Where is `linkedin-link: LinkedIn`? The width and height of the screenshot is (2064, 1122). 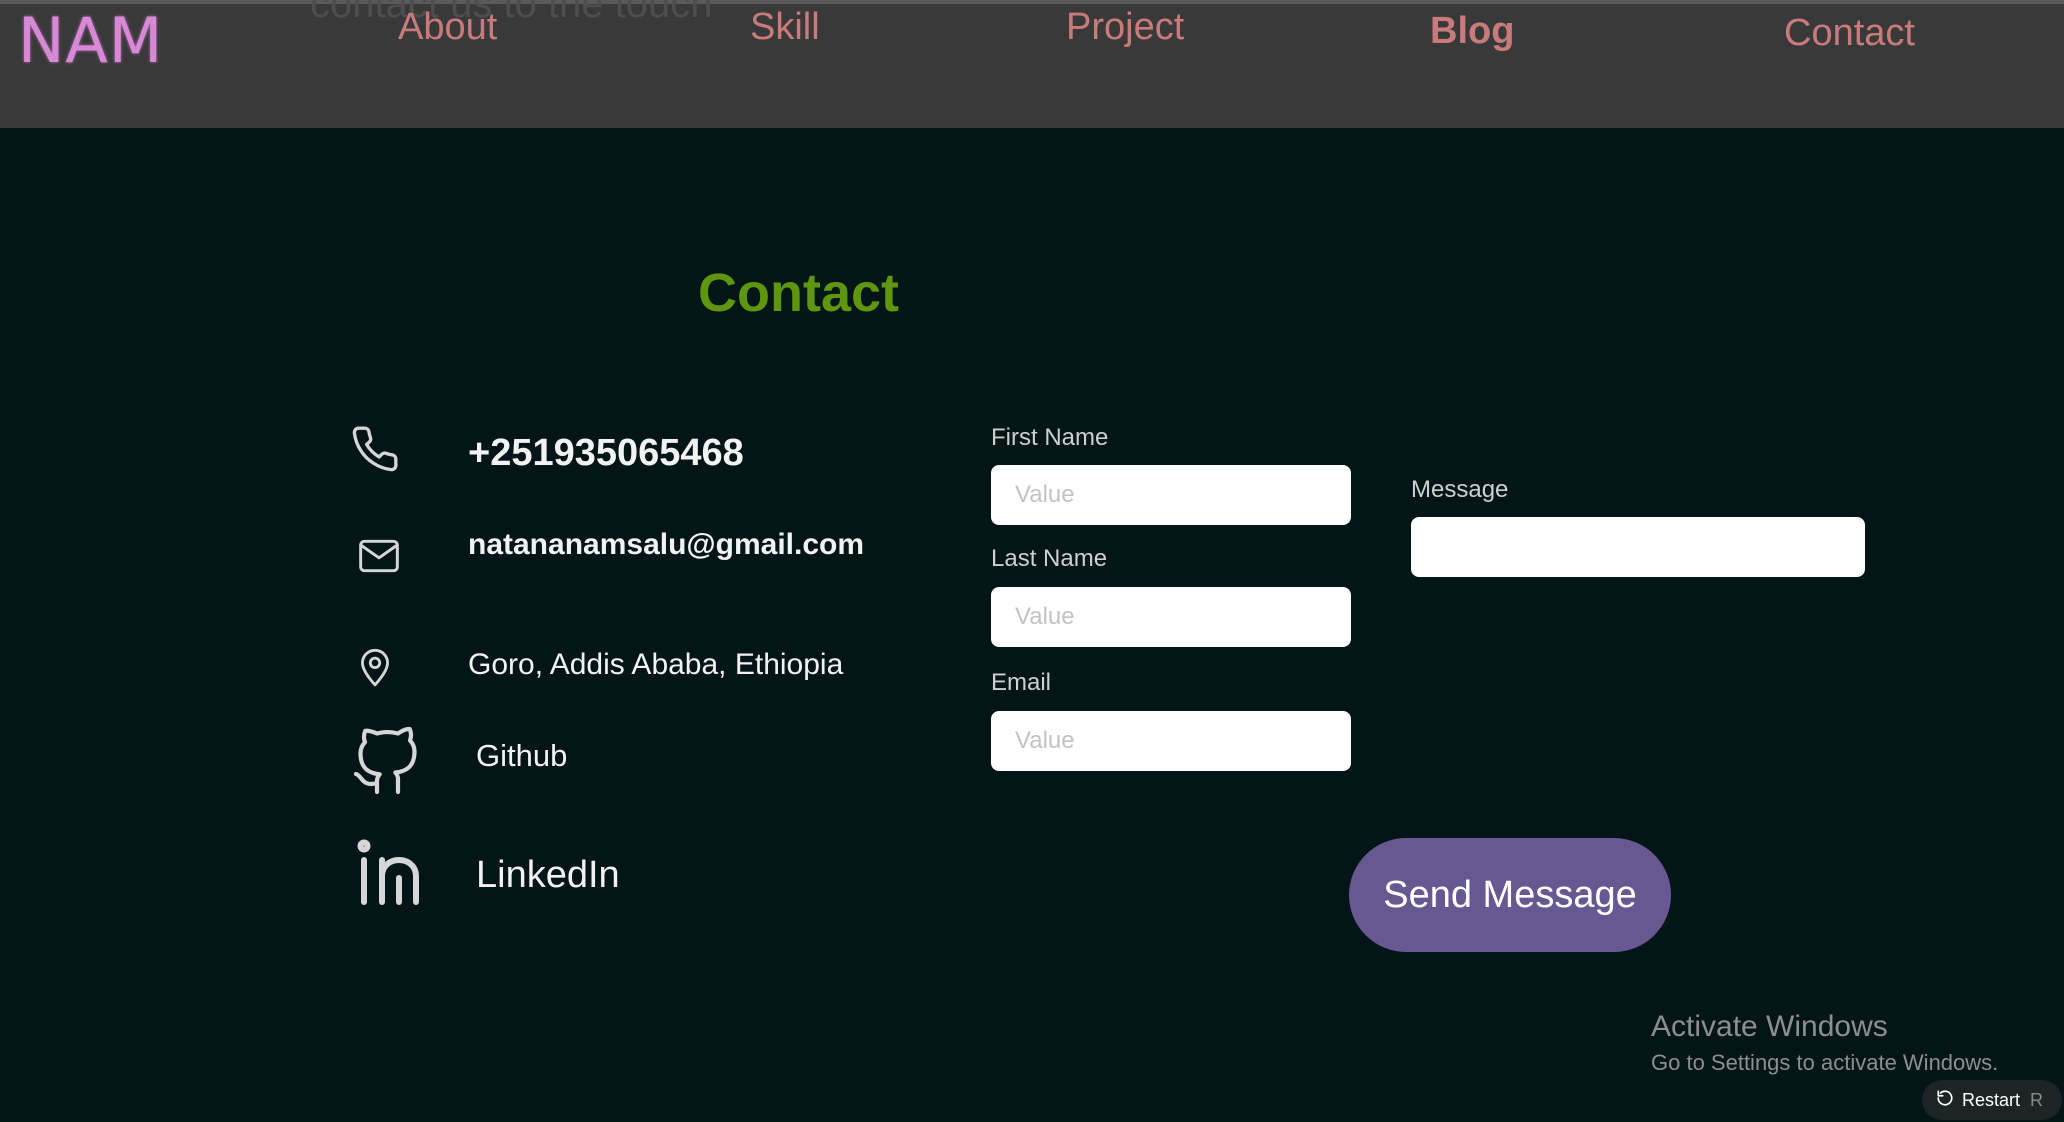 linkedin-link: LinkedIn is located at coordinates (548, 875).